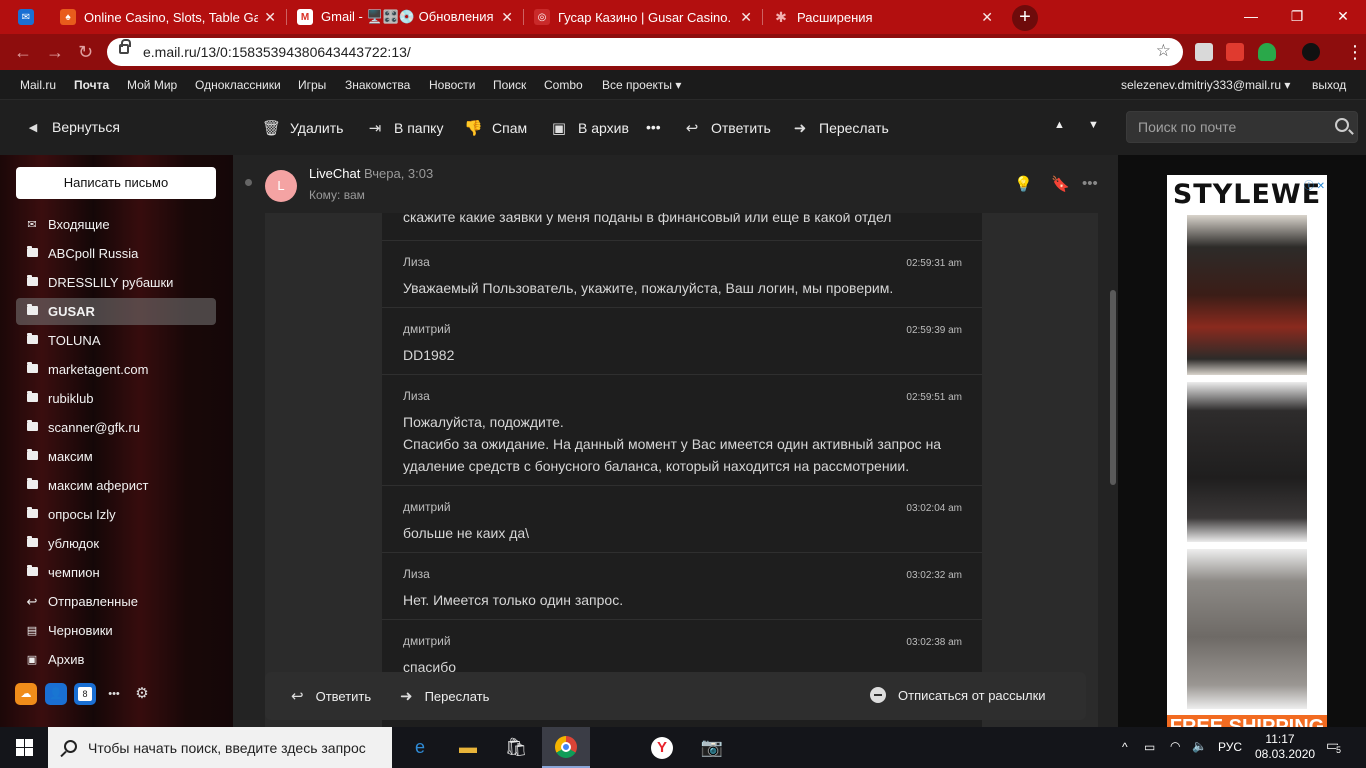 The height and width of the screenshot is (768, 1366). I want to click on more-actions-button: •••, so click(653, 127).